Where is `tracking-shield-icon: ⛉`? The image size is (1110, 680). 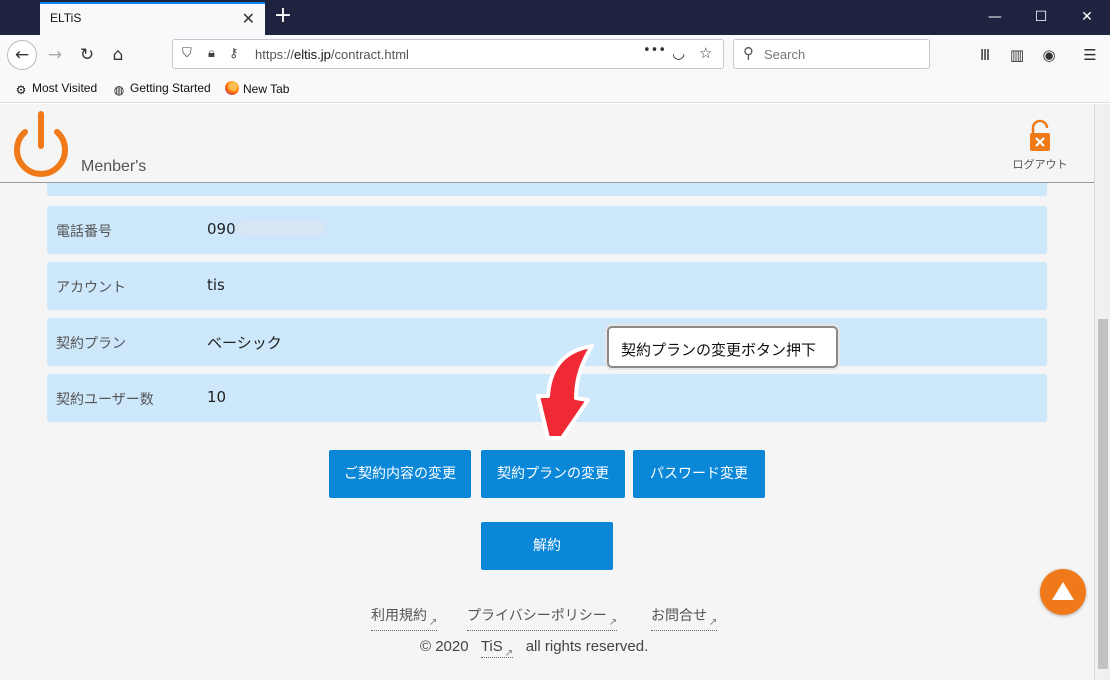
tracking-shield-icon: ⛉ is located at coordinates (187, 53).